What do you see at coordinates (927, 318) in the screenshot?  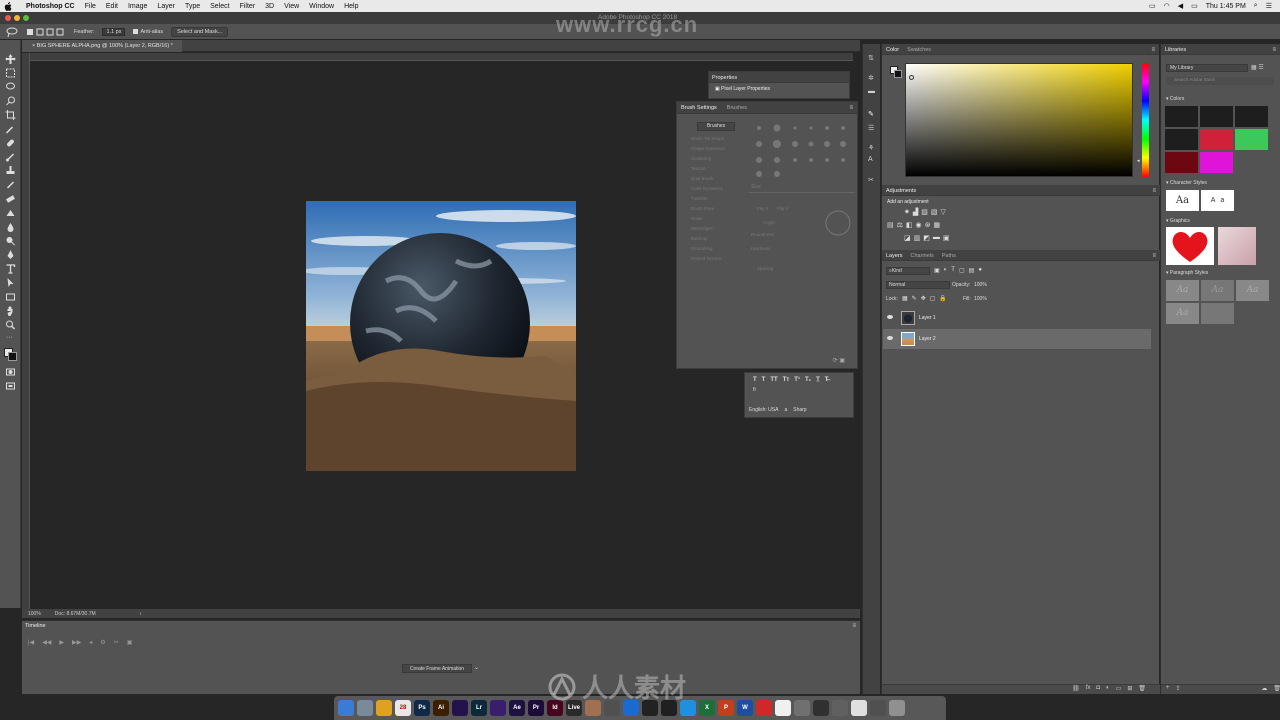 I see `layer-name: Layer 1` at bounding box center [927, 318].